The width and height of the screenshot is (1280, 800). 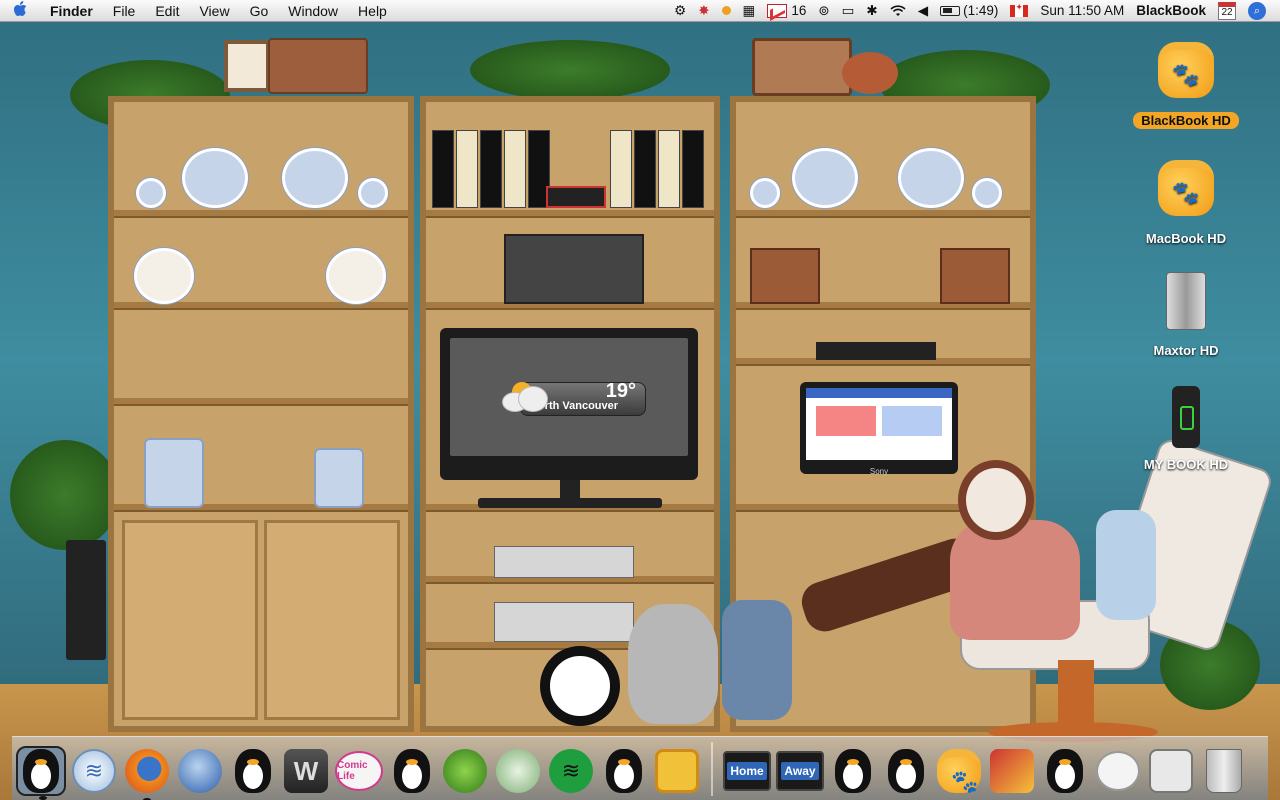 I want to click on penguin-folder-icon, so click(x=853, y=771).